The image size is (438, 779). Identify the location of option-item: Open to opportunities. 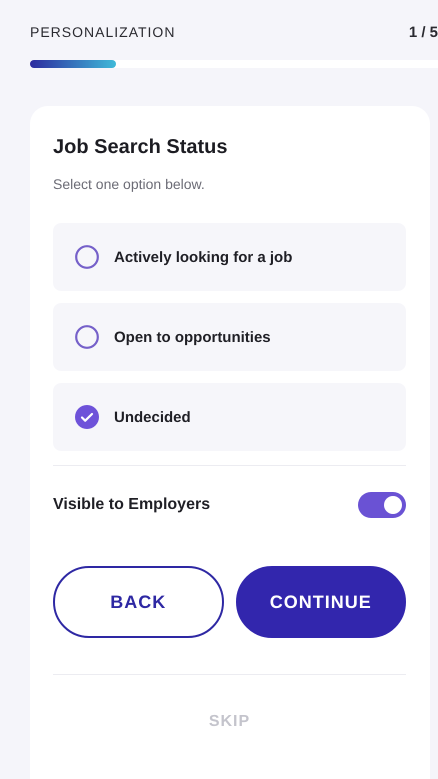
(229, 337).